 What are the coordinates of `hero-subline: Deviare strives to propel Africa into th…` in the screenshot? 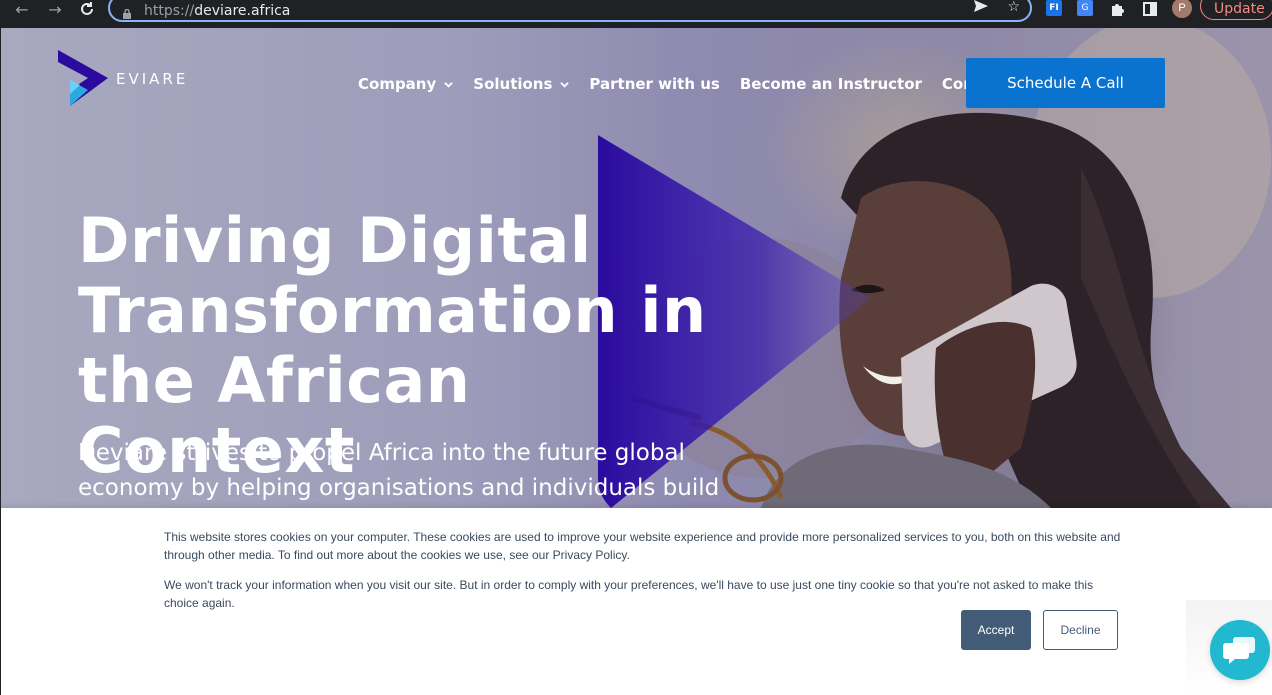 It's located at (399, 470).